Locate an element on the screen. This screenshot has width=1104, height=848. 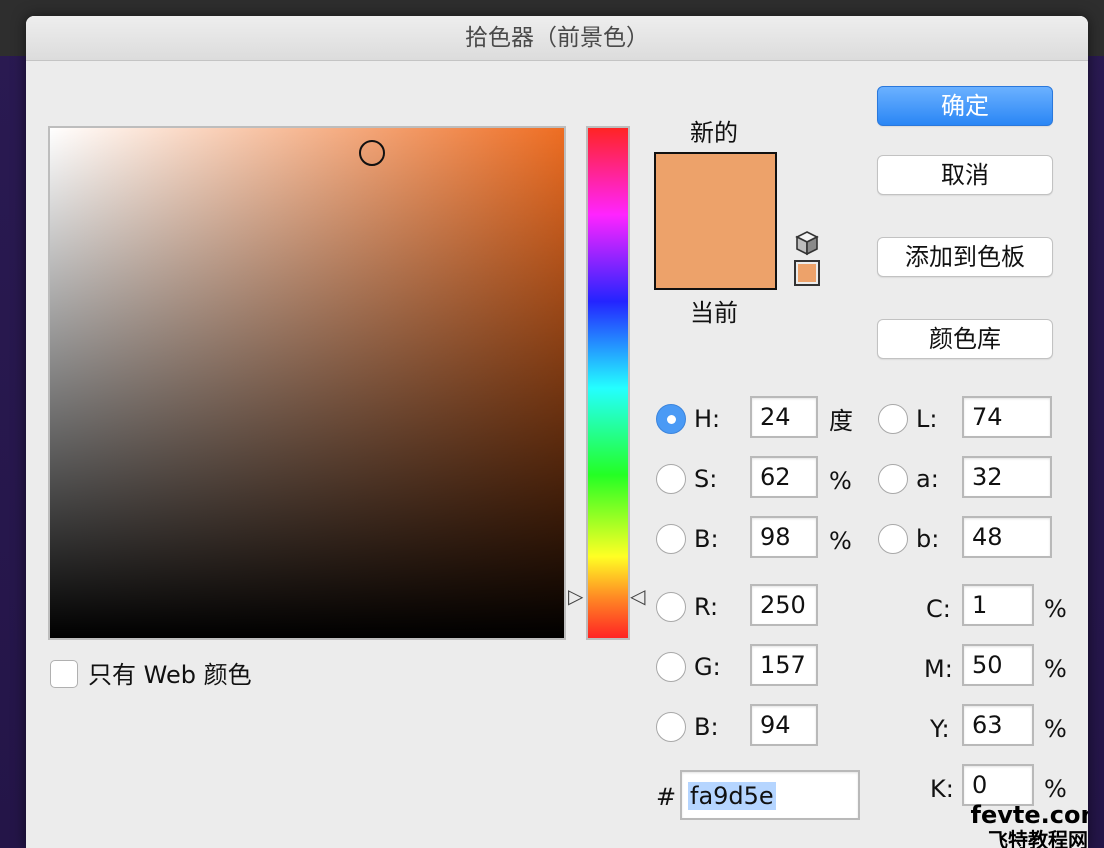
black-field: 0 is located at coordinates (998, 785).